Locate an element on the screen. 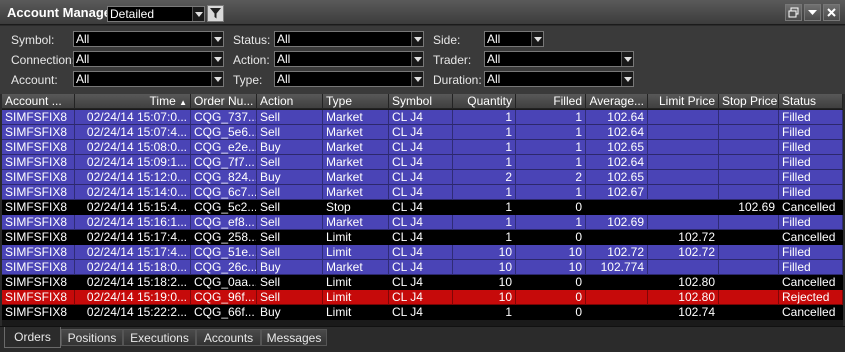 Image resolution: width=845 pixels, height=352 pixels. cell-quantity: 10 is located at coordinates (484, 297).